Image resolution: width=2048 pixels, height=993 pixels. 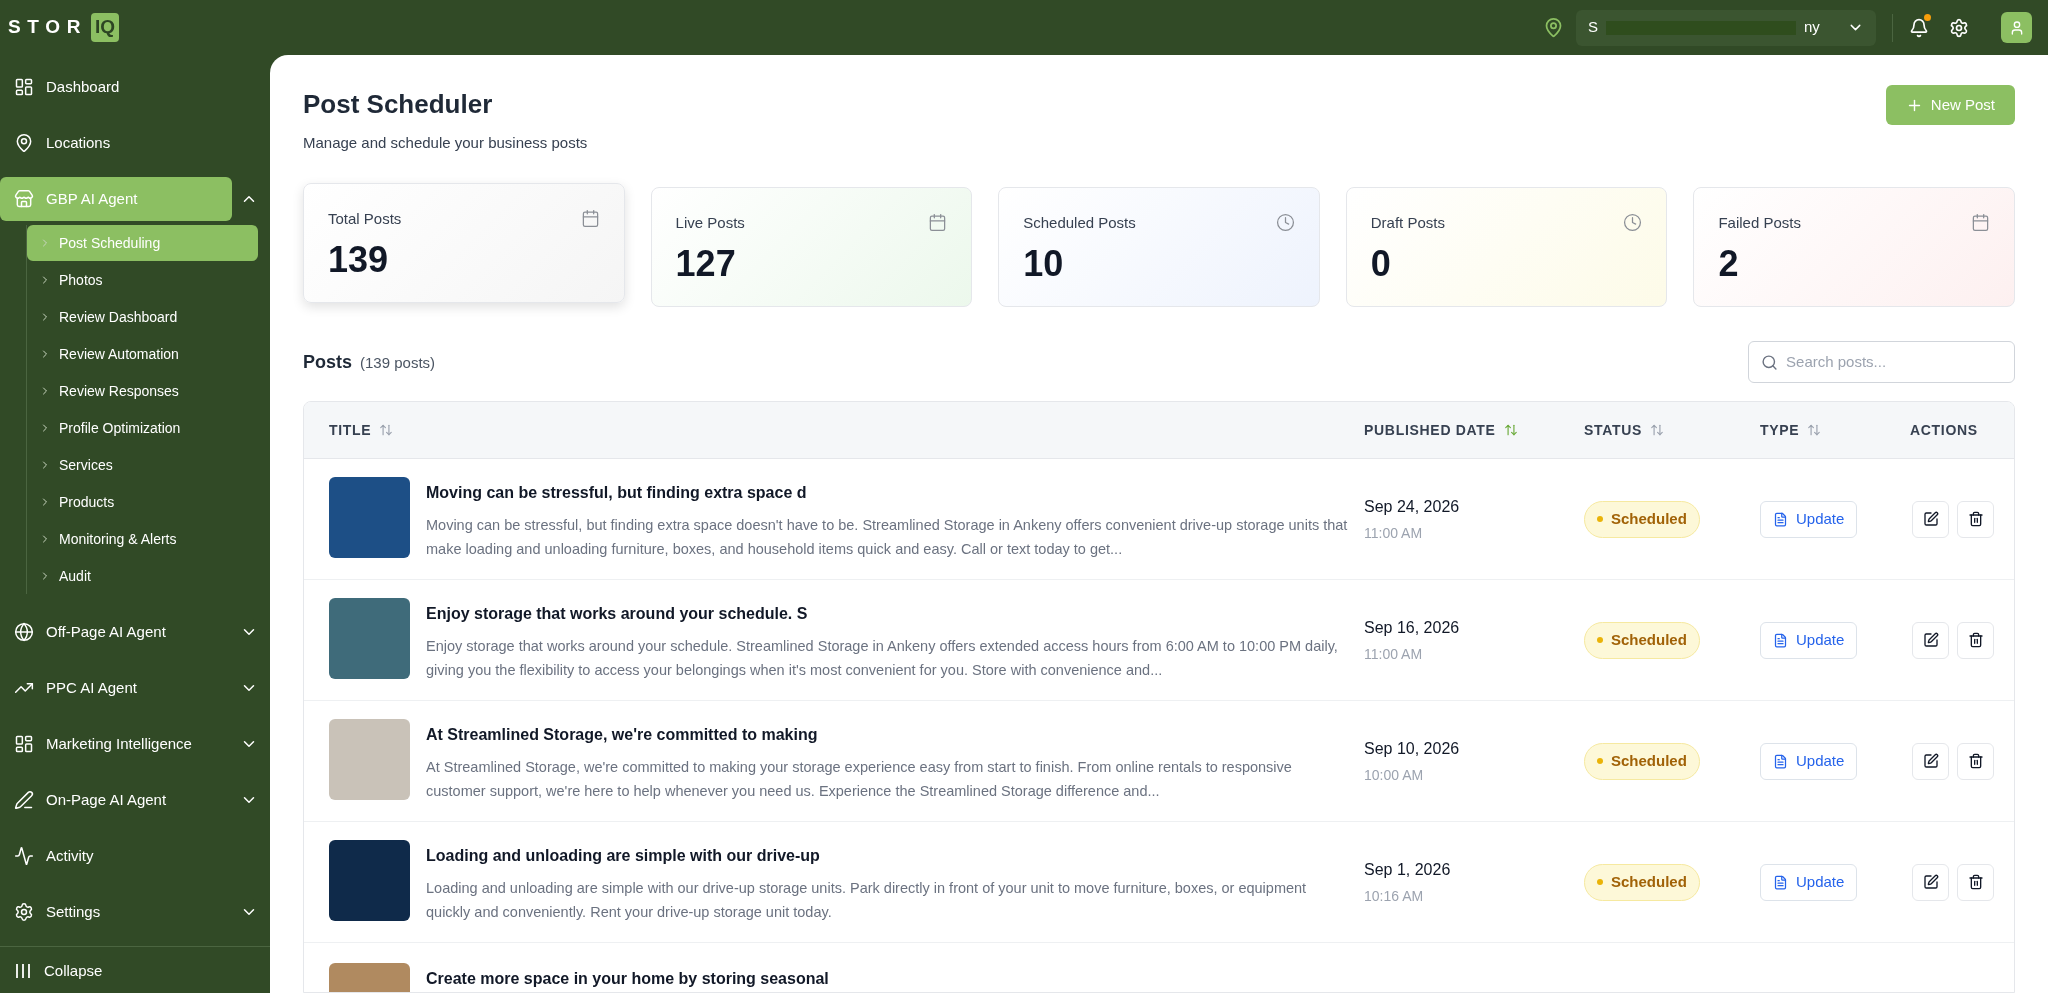 I want to click on post-title: Enjoy storage that works around your schedule. S, so click(x=617, y=614).